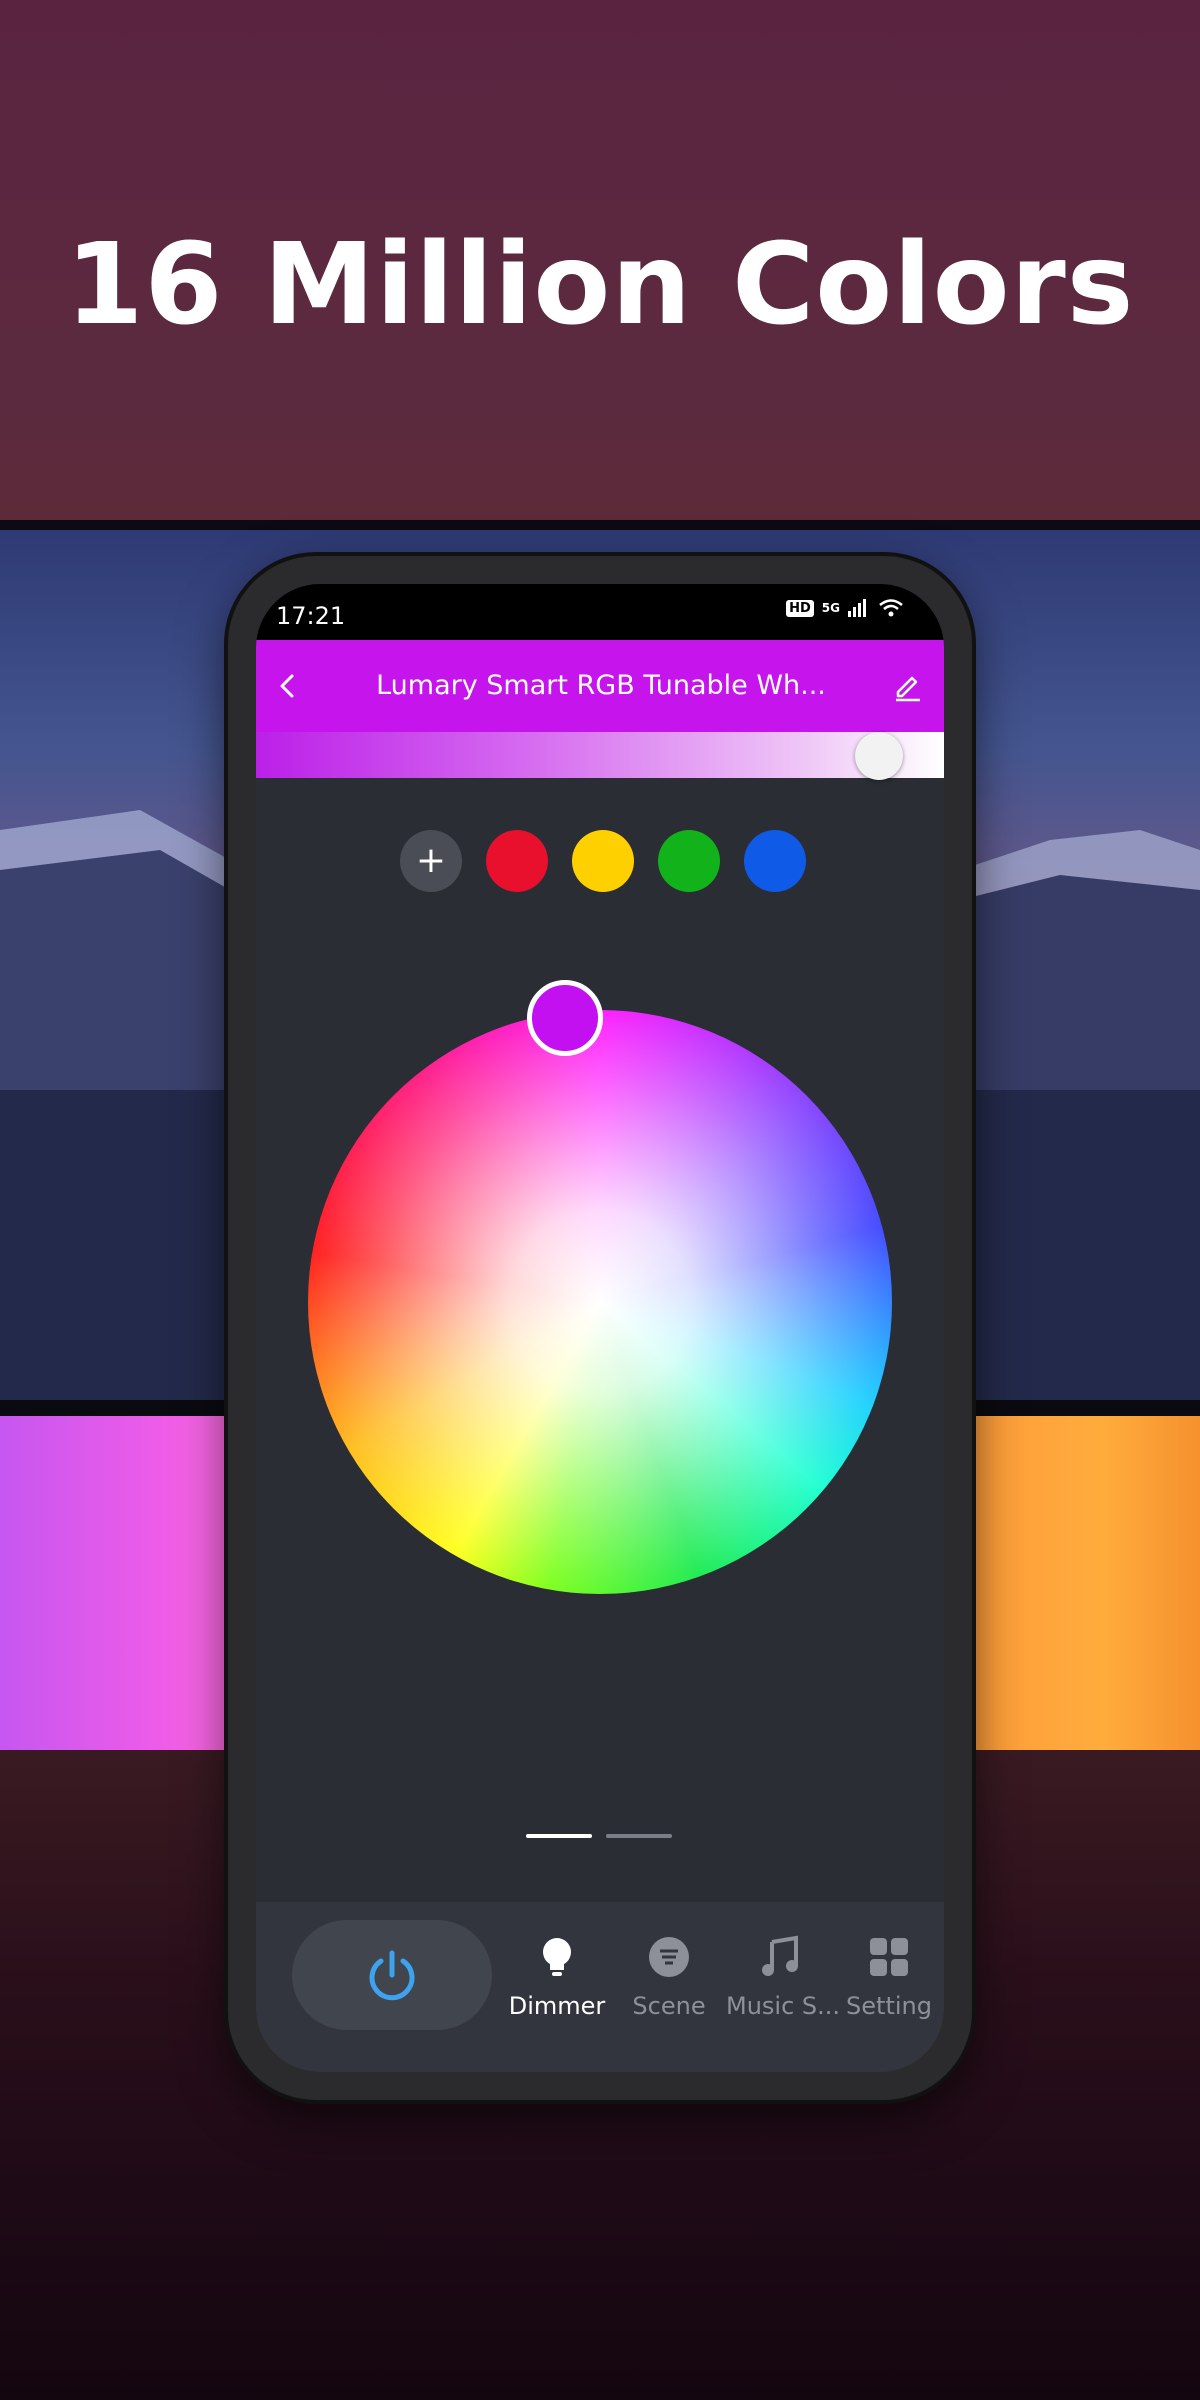  I want to click on power-button, so click(392, 1975).